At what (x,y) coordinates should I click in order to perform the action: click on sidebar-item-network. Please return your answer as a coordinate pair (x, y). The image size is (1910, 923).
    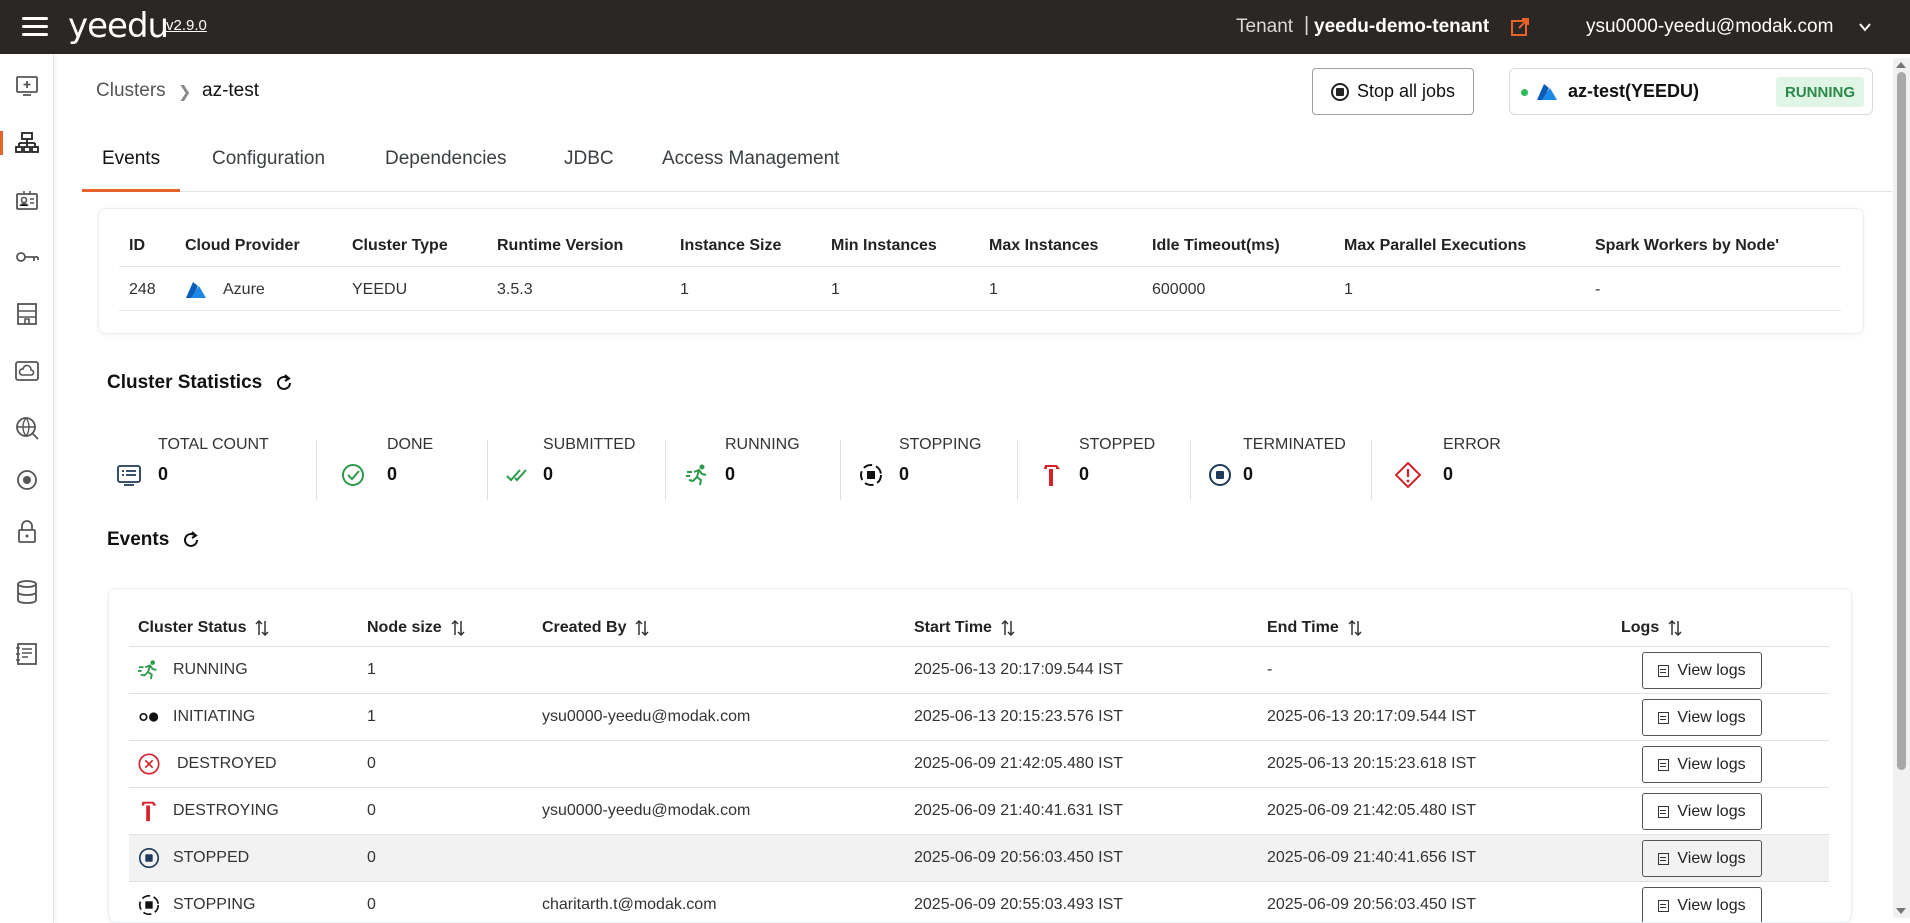
    Looking at the image, I should click on (27, 428).